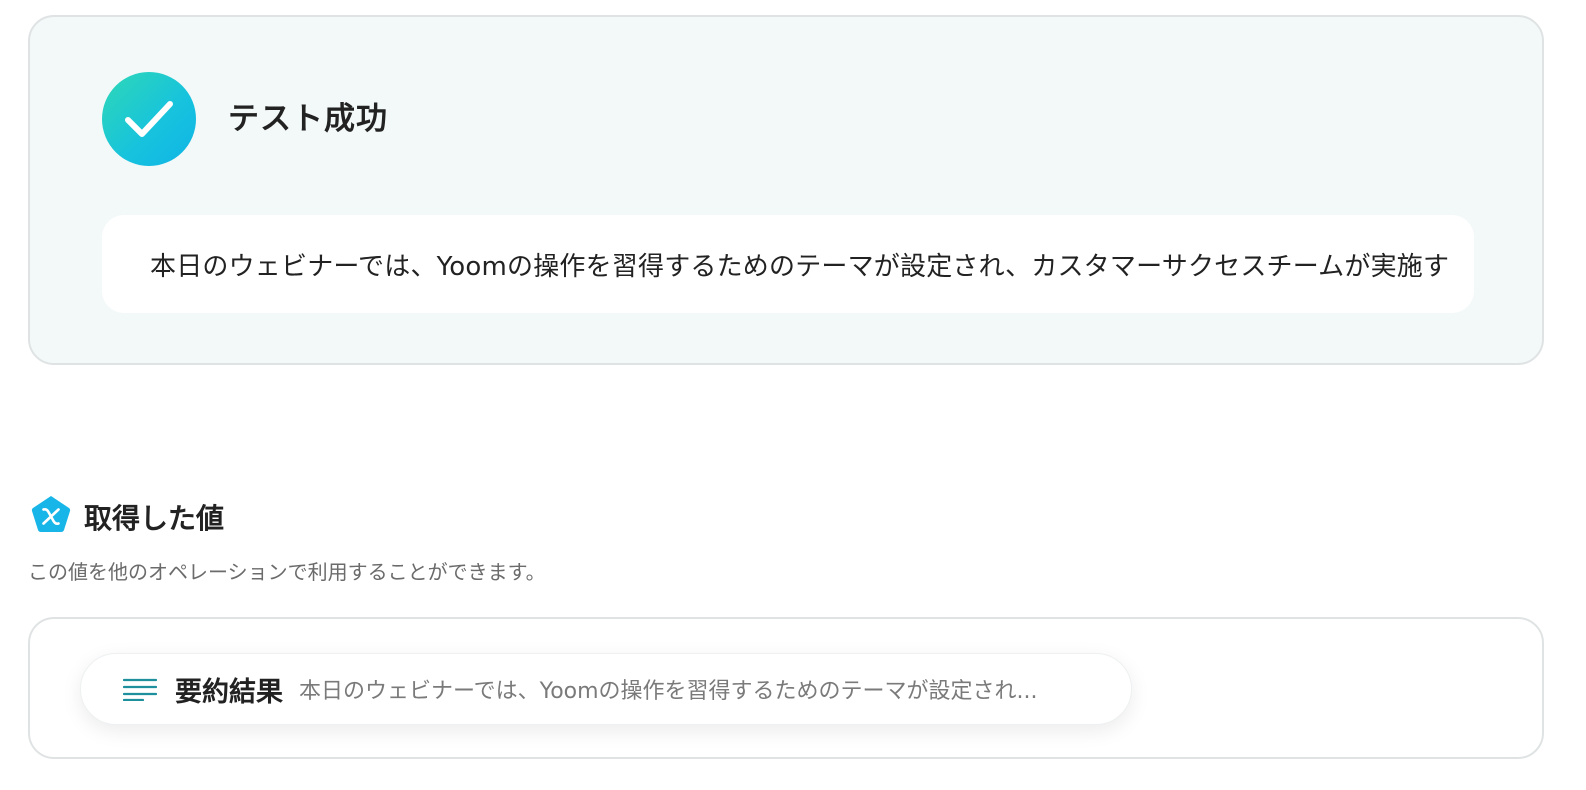  Describe the element at coordinates (140, 689) in the screenshot. I see `text-lines-icon` at that location.